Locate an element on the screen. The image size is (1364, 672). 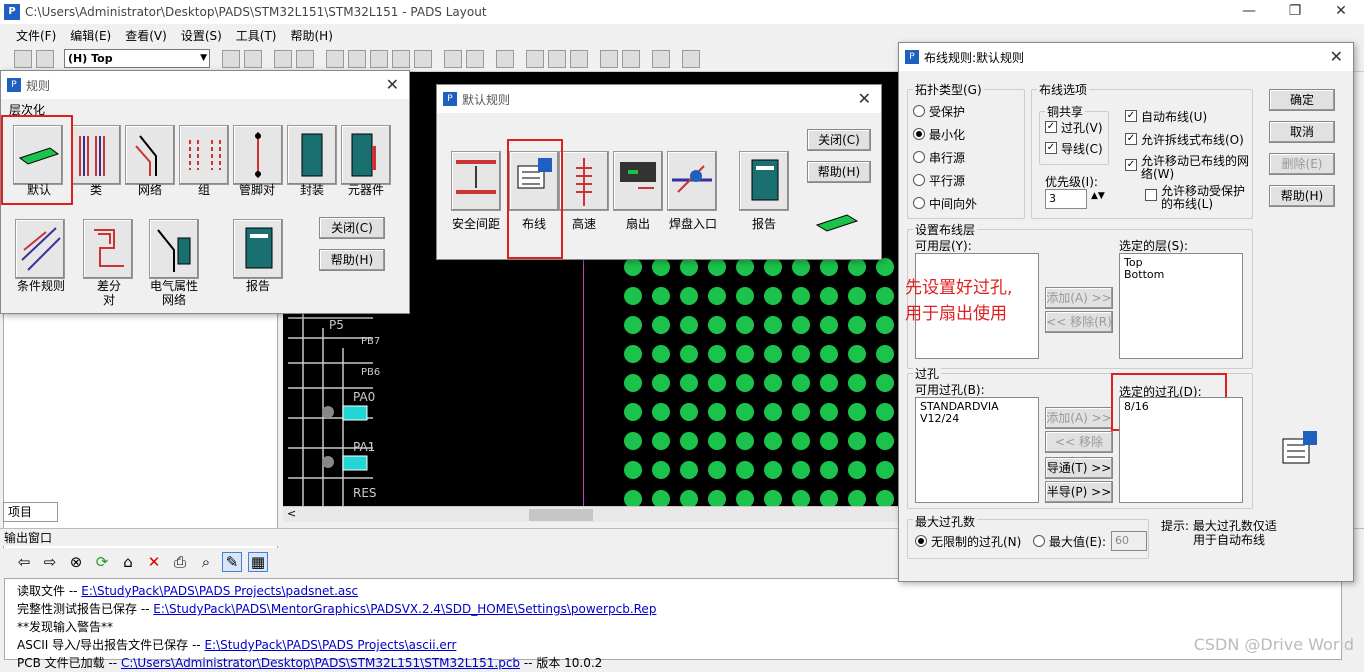
horizontal-scrollbar: < is located at coordinates (591, 514).